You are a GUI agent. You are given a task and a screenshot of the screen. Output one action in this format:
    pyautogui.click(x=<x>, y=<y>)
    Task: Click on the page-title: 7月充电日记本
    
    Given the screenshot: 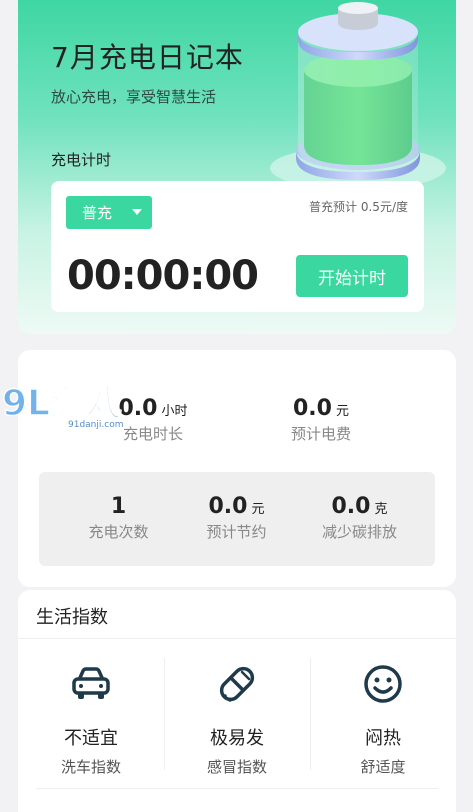 What is the action you would take?
    pyautogui.click(x=147, y=57)
    